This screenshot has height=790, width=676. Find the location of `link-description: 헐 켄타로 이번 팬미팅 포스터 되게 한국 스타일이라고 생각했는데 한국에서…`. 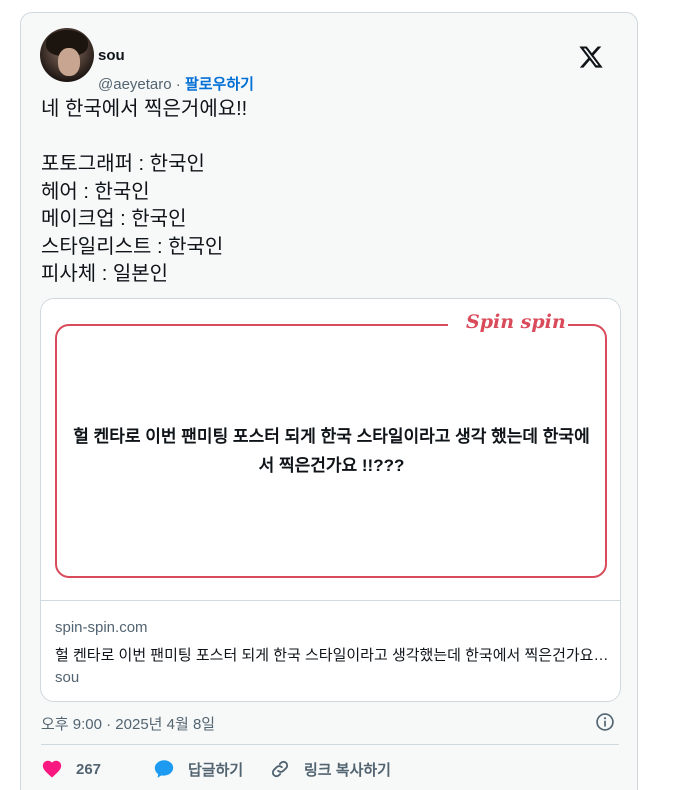

link-description: 헐 켄타로 이번 팬미팅 포스터 되게 한국 스타일이라고 생각했는데 한국에서… is located at coordinates (332, 655).